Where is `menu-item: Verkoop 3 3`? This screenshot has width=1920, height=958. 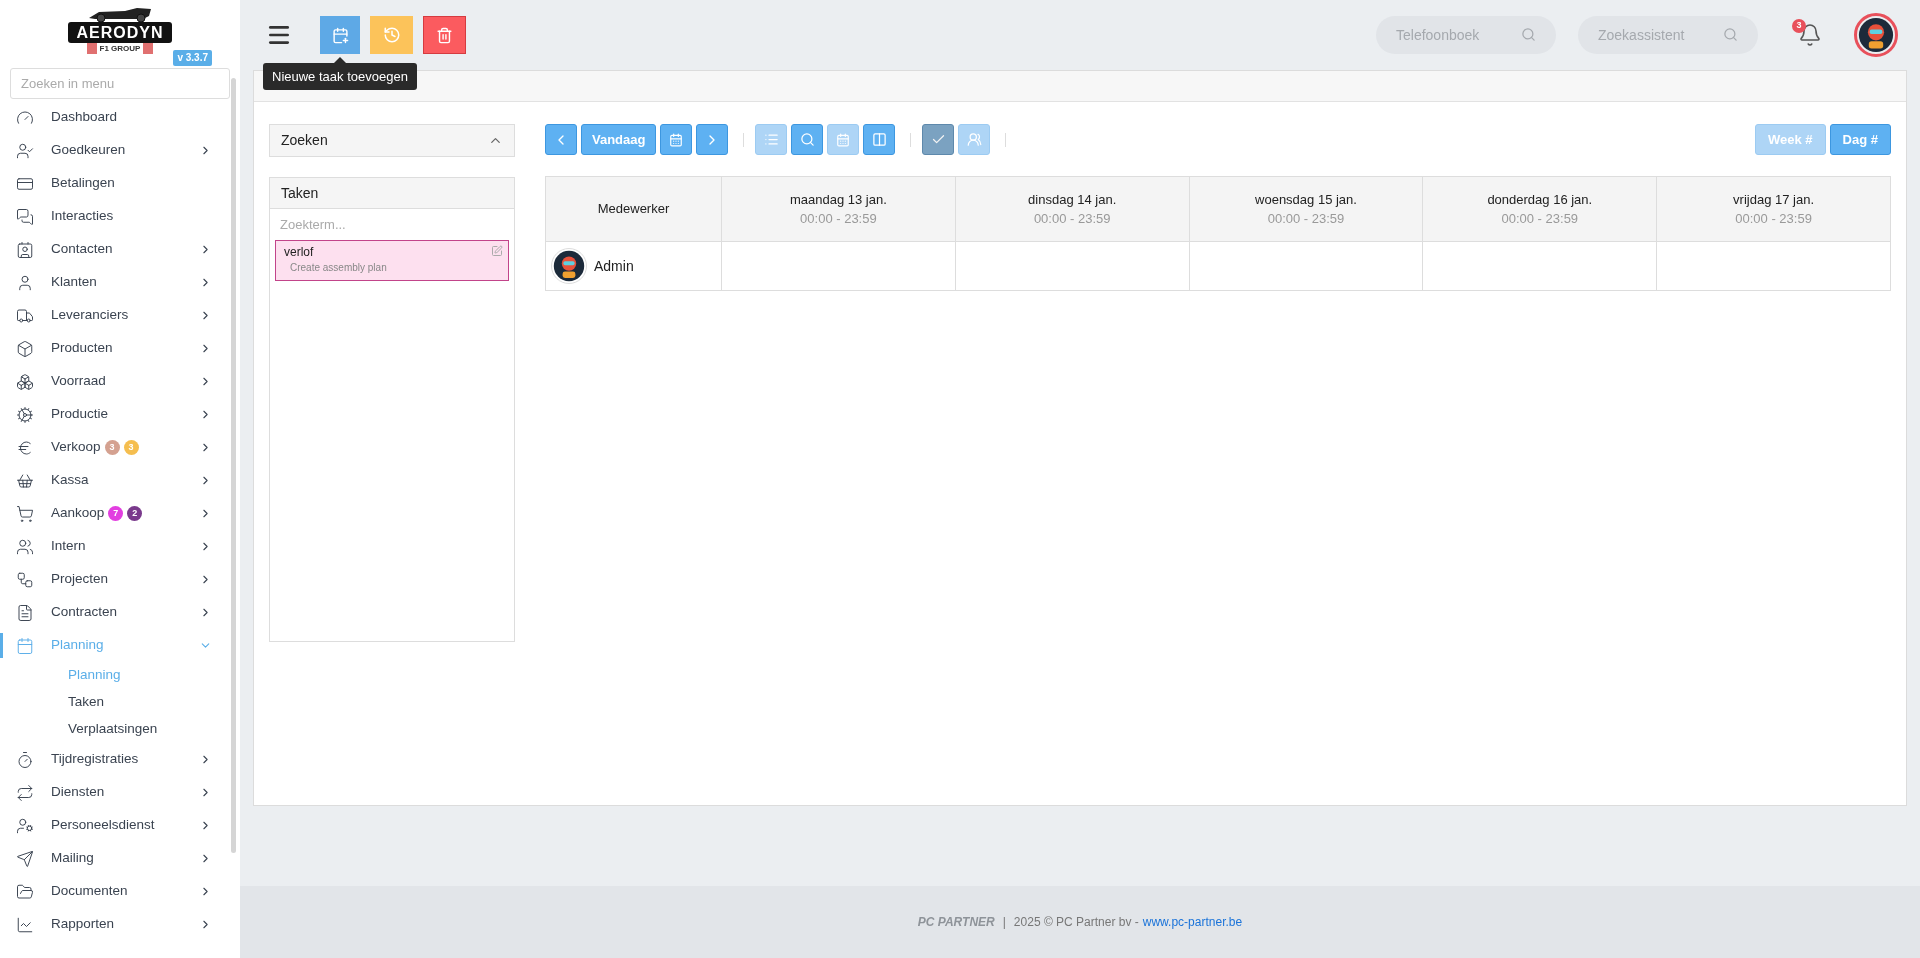 menu-item: Verkoop 3 3 is located at coordinates (116, 447).